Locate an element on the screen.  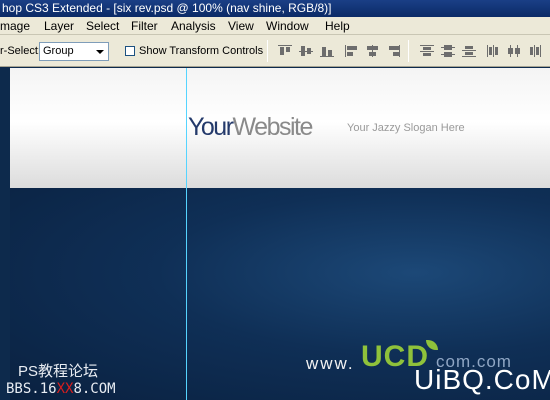
site-slogan: Your Jazzy Slogan Here is located at coordinates (406, 128).